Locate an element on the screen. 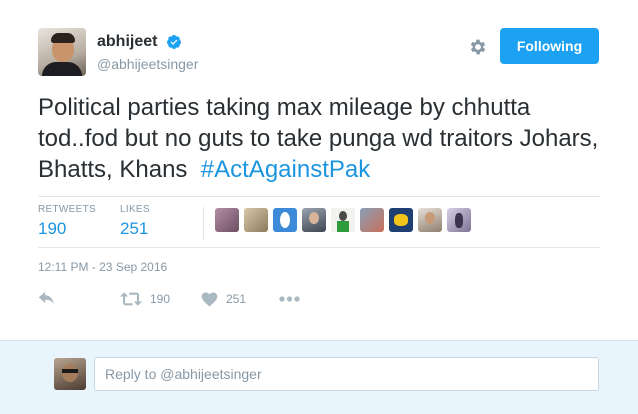 This screenshot has width=638, height=414. retweets-stat: RETWEETS 190 is located at coordinates (67, 221).